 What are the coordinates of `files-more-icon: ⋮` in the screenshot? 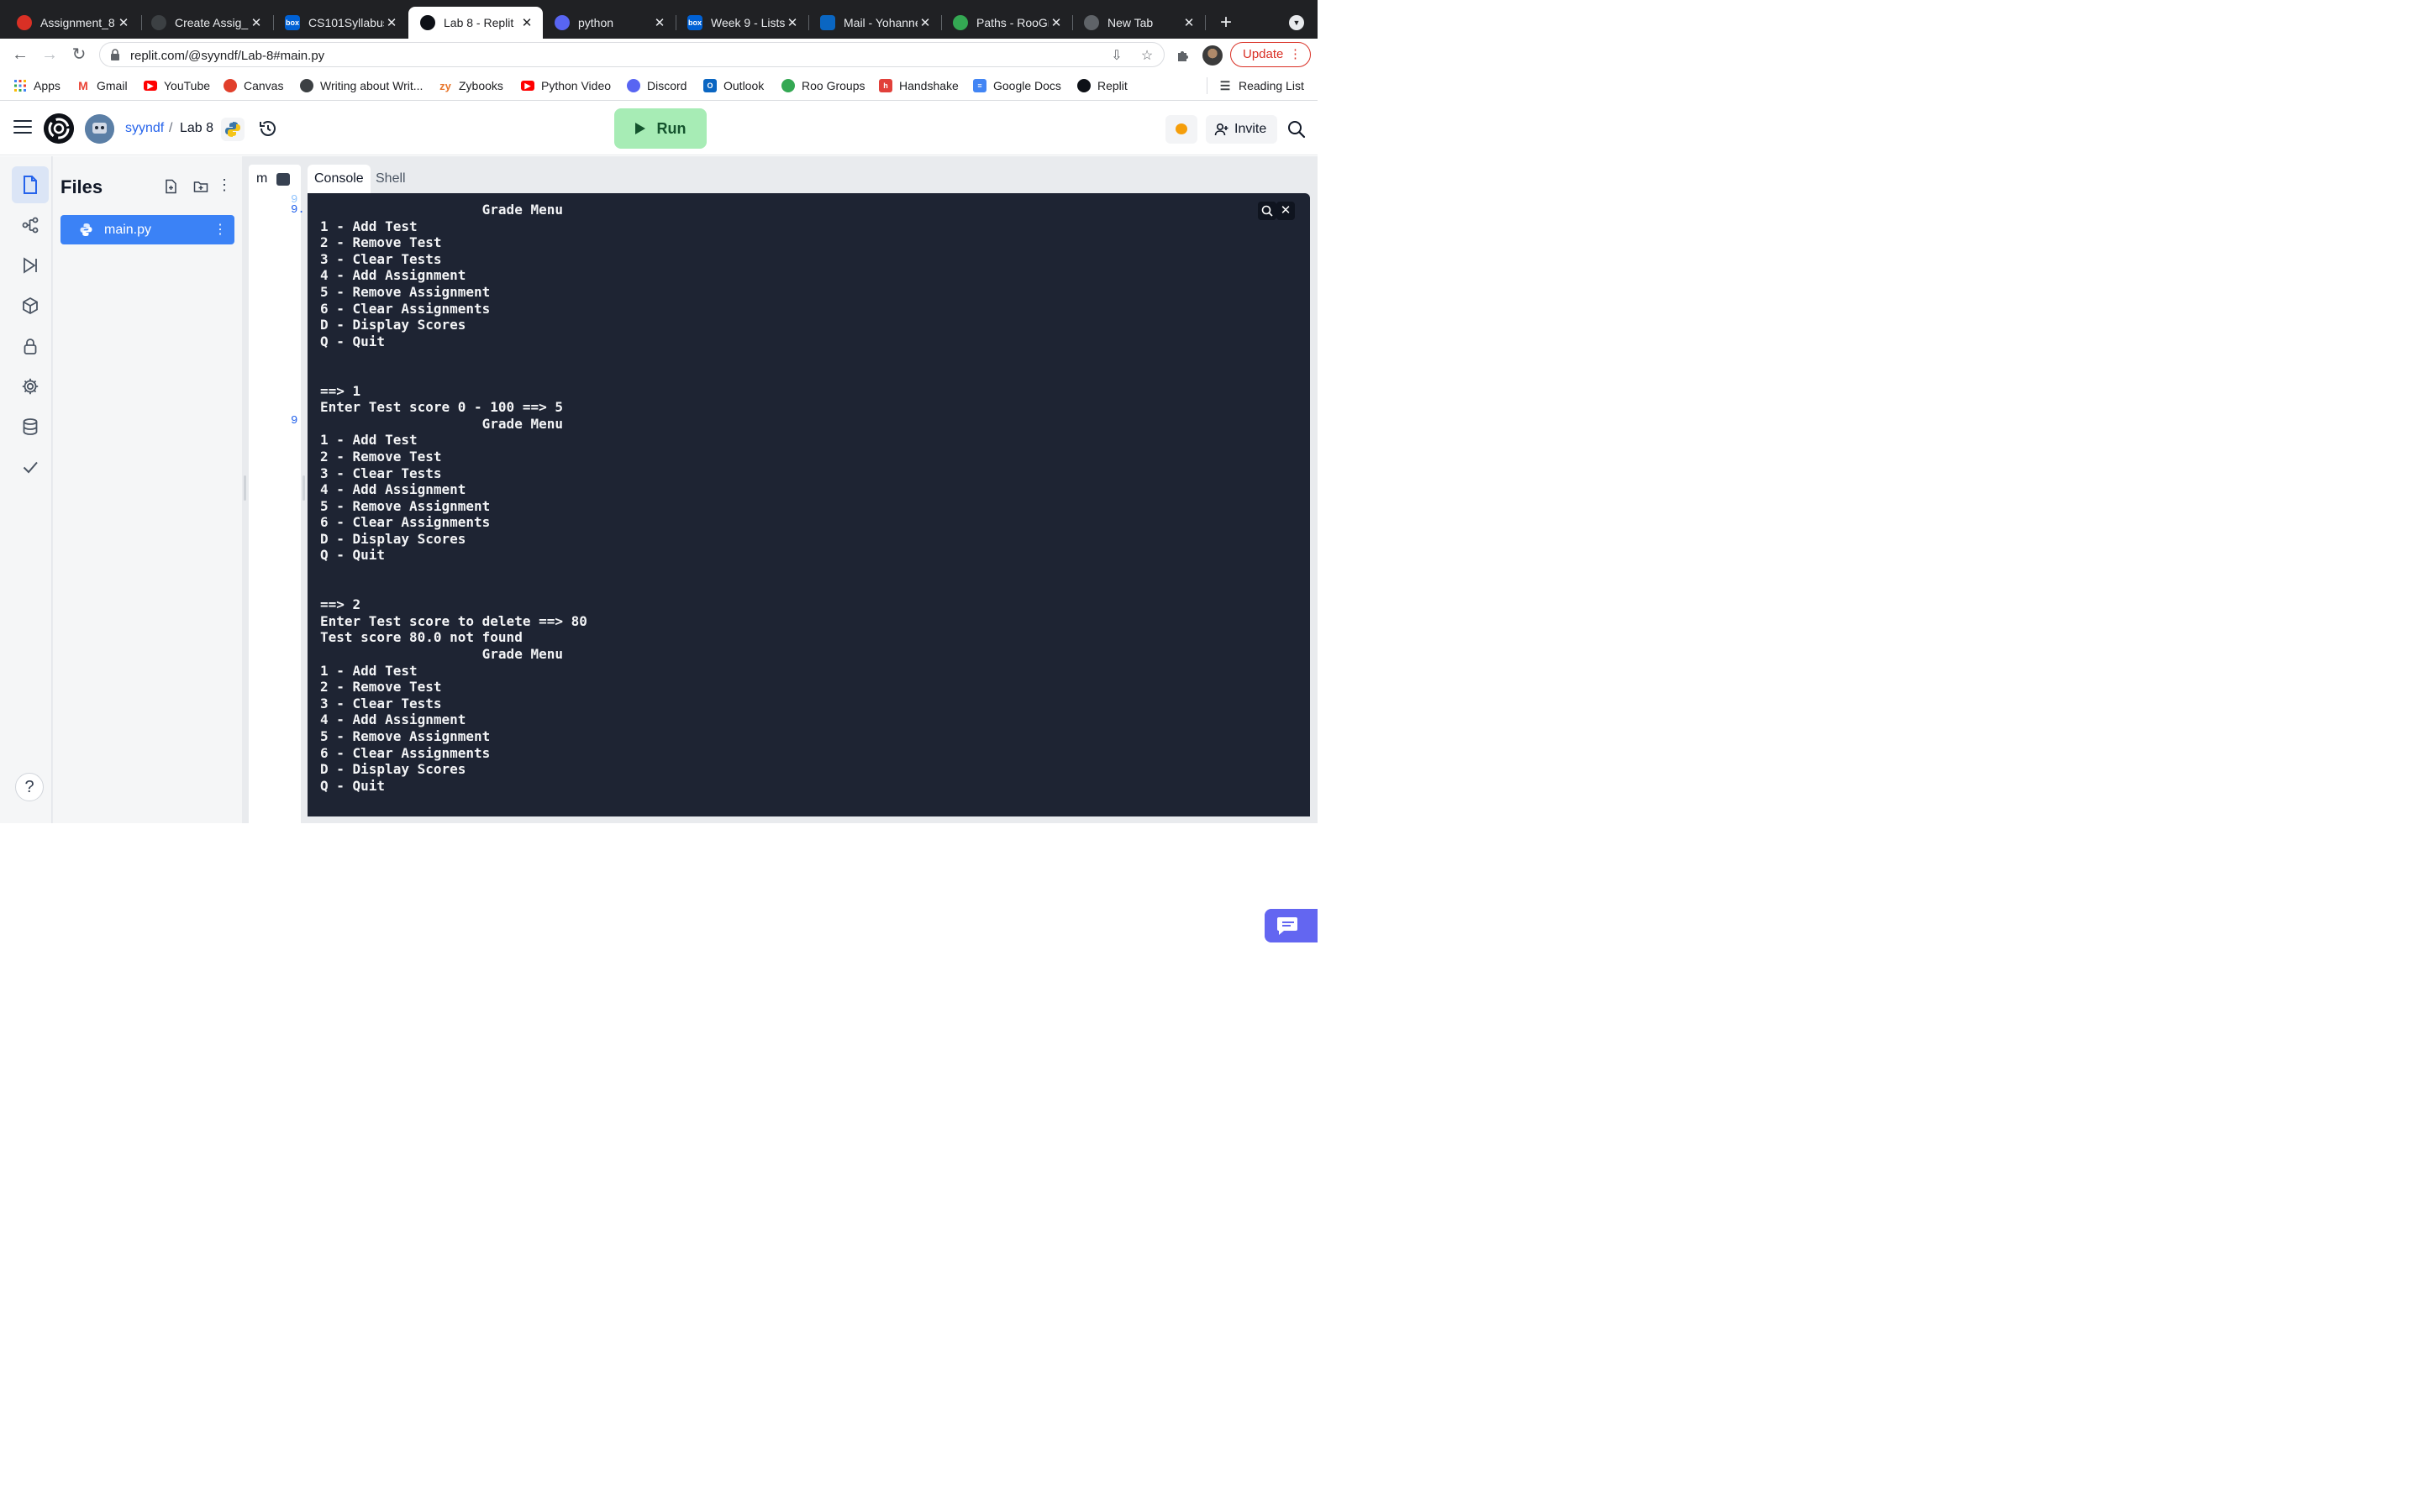 It's located at (225, 184).